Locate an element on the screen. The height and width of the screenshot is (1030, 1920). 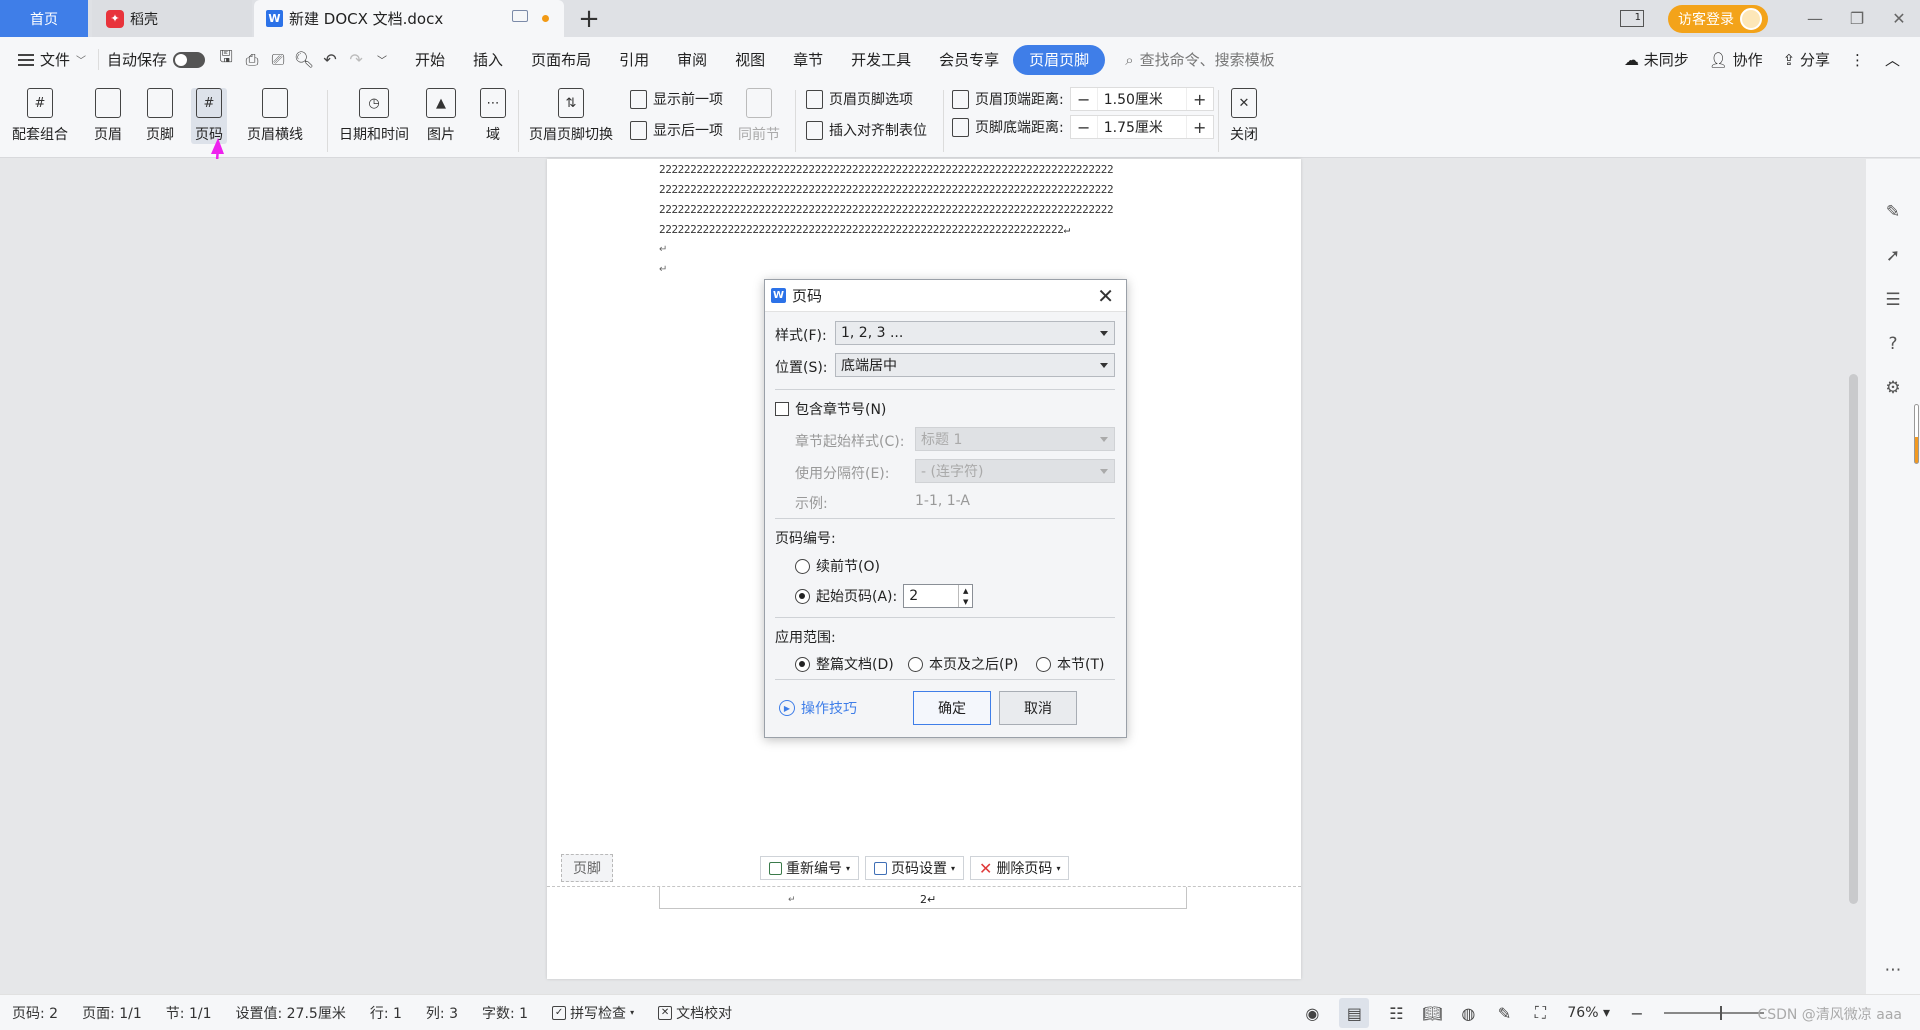
more-menu-icon: ⋮ is located at coordinates (1857, 60).